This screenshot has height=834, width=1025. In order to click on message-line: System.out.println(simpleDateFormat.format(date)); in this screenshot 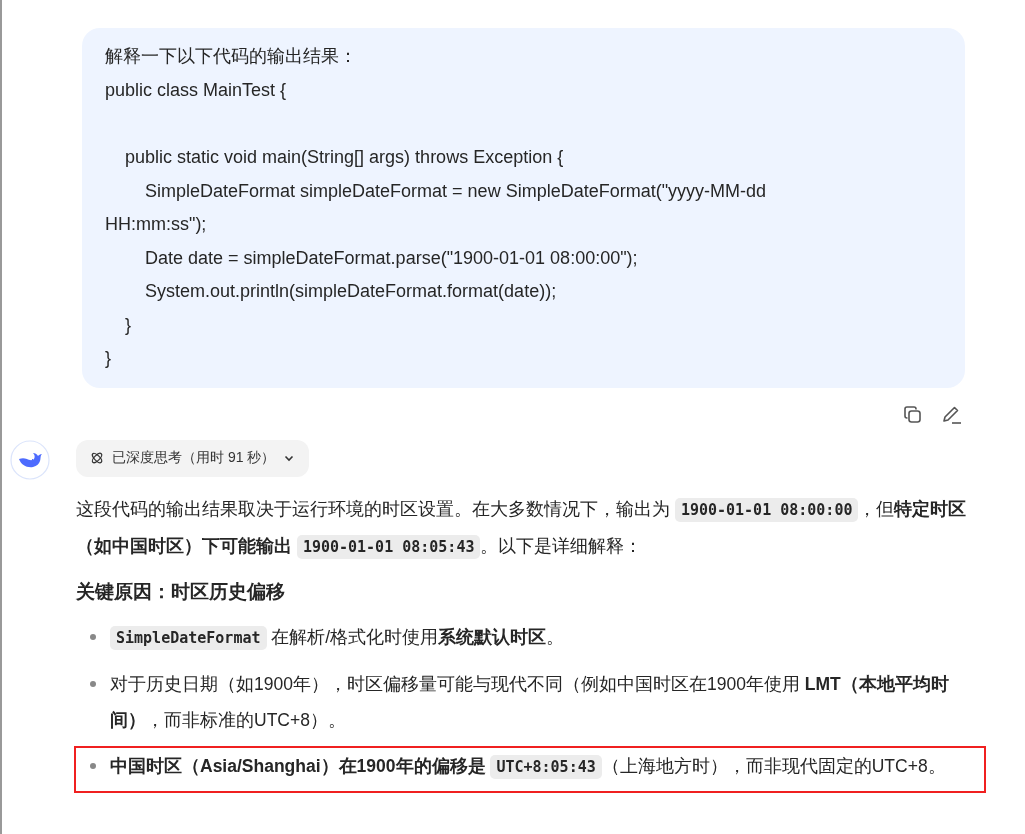, I will do `click(351, 291)`.